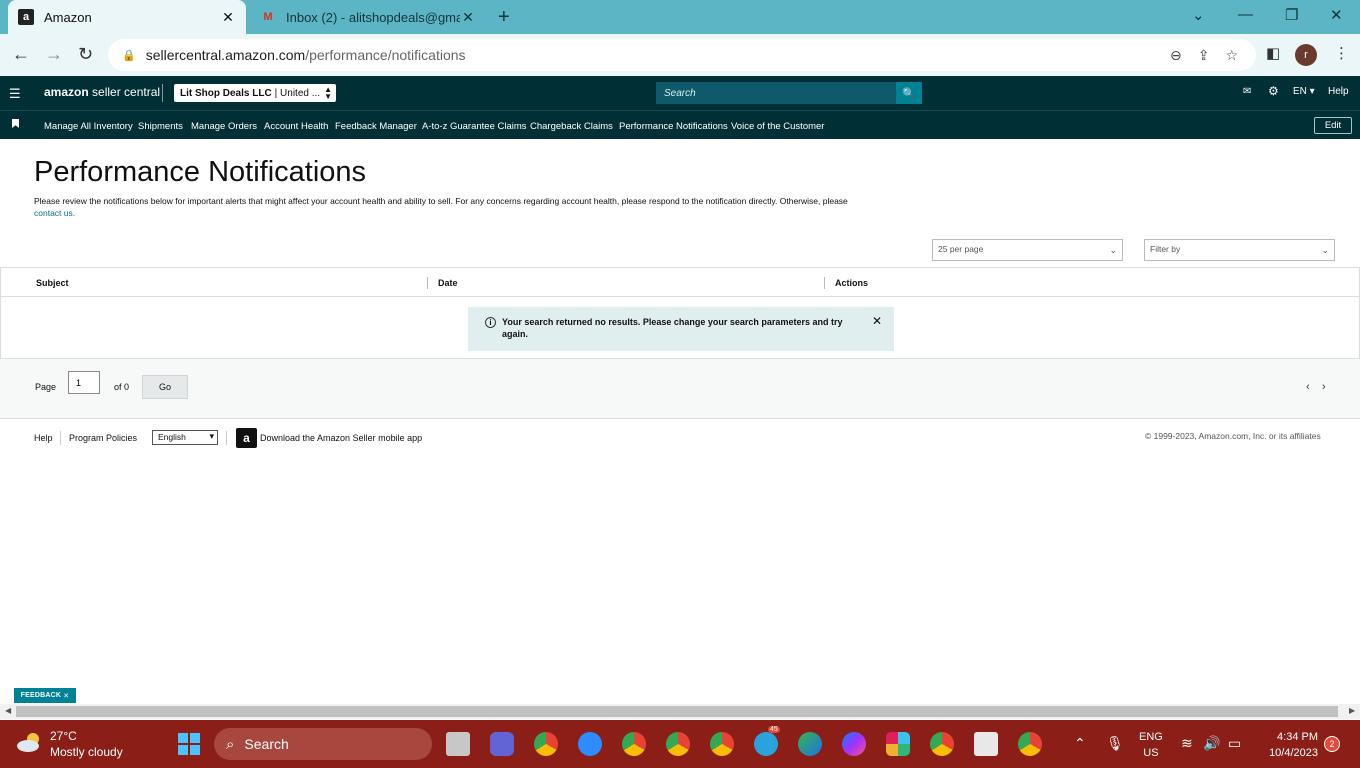  Describe the element at coordinates (1234, 743) in the screenshot. I see `battery-icon: ▭` at that location.